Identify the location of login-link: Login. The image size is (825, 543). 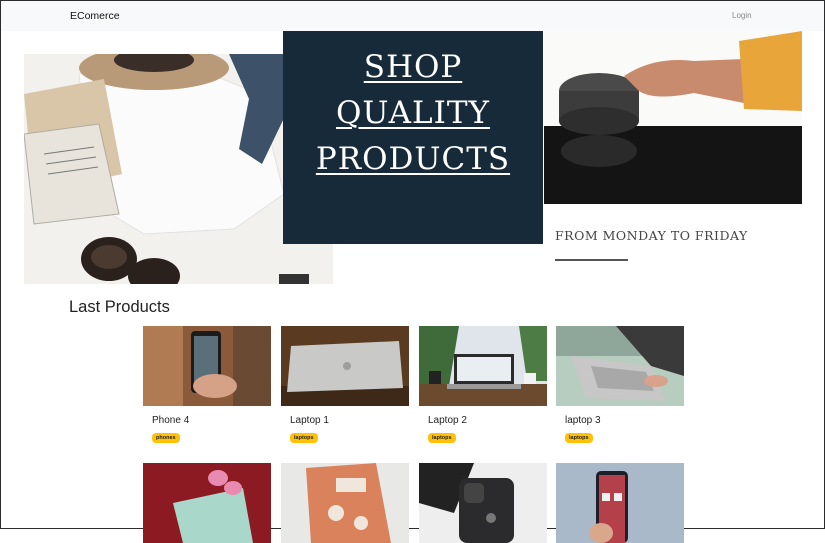
(742, 15).